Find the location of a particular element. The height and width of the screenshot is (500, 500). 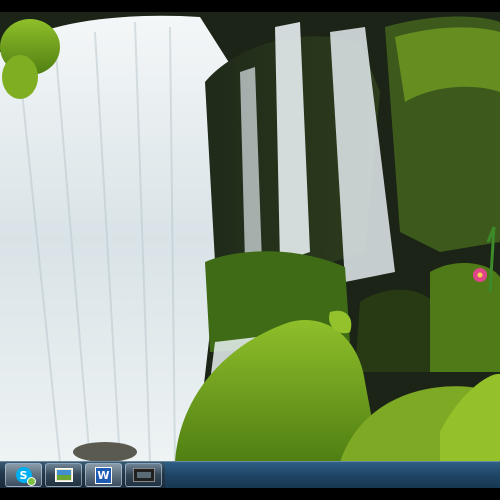

skype-icon: S is located at coordinates (25, 476).